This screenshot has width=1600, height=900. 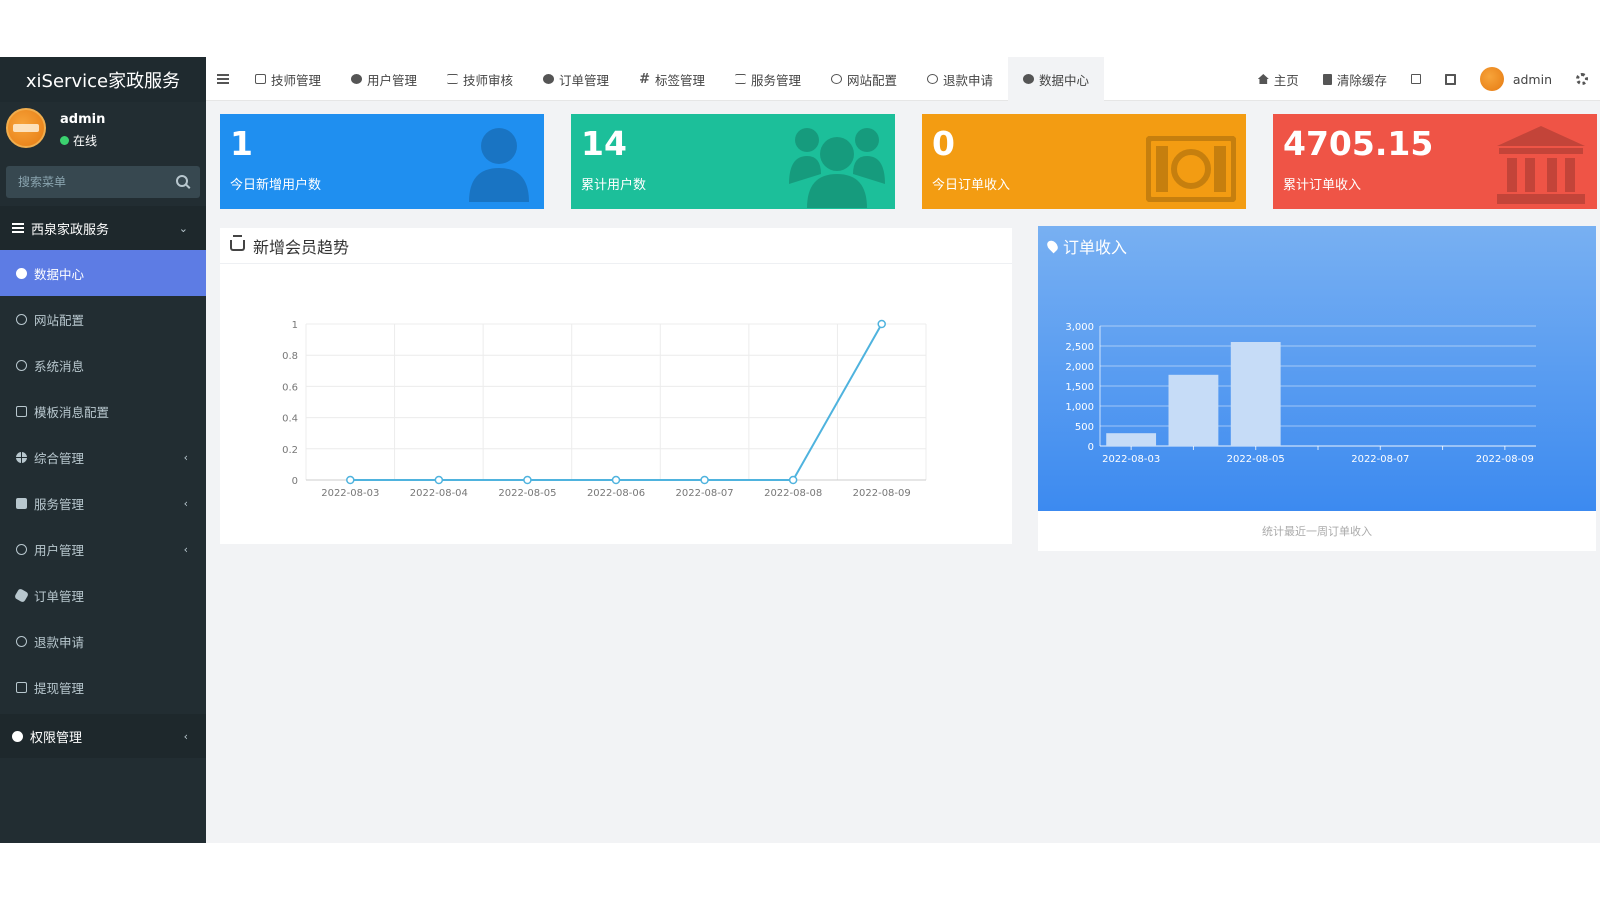 I want to click on tab-user-management: 用户管理, so click(x=384, y=79).